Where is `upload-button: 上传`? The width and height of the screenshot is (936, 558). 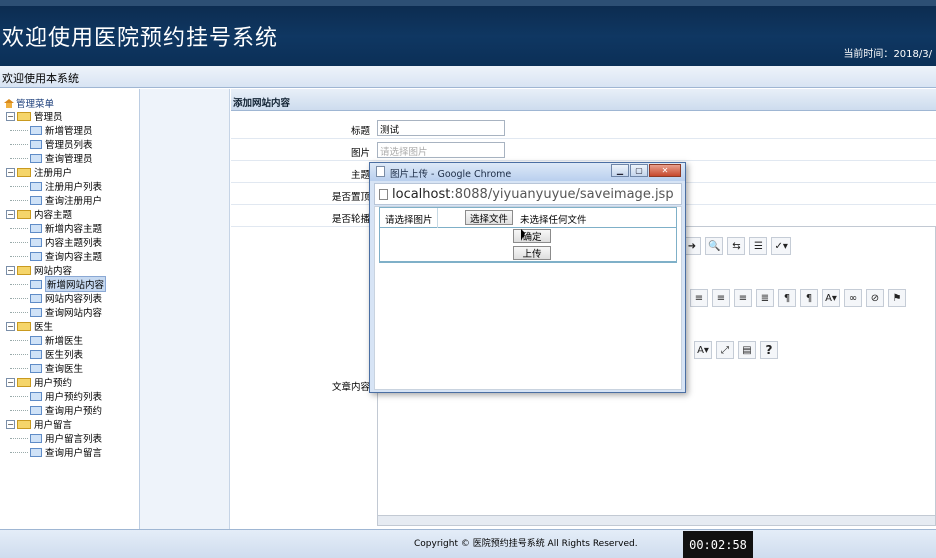 upload-button: 上传 is located at coordinates (532, 253).